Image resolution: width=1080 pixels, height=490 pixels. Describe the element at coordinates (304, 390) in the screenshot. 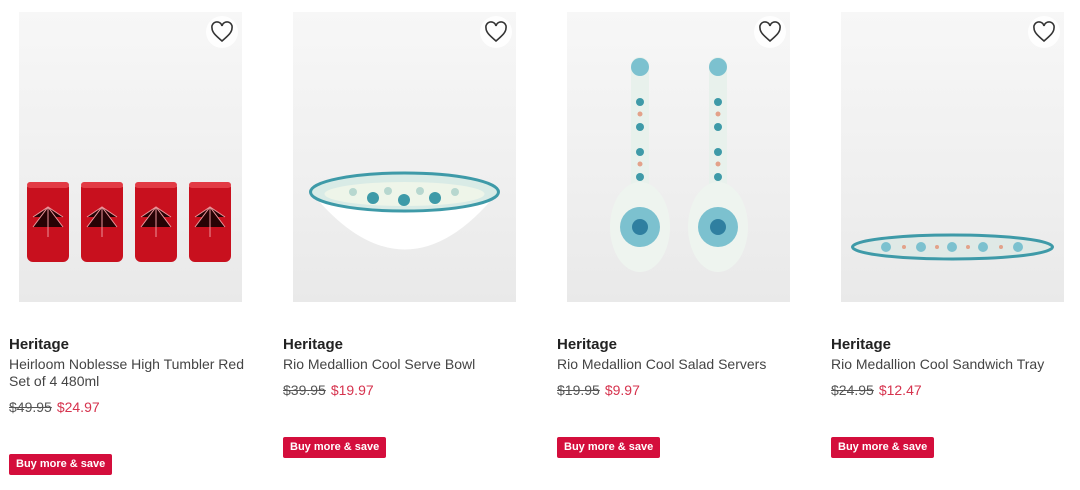

I see `was-price: $39.95` at that location.